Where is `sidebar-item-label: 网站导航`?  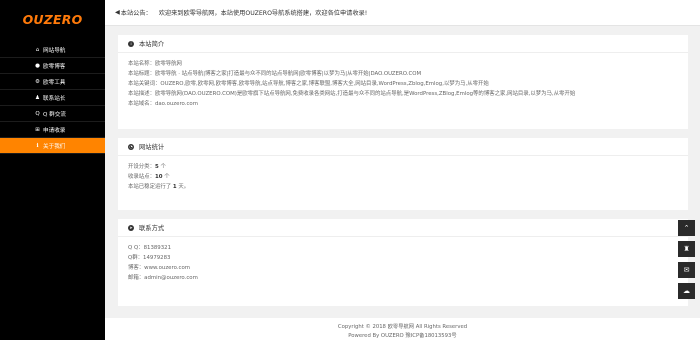
sidebar-item-label: 网站导航 is located at coordinates (54, 50).